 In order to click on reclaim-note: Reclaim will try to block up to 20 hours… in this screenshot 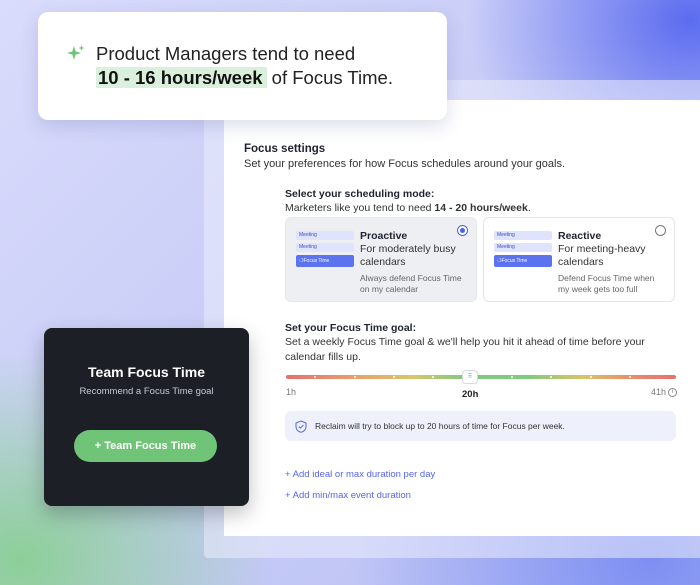, I will do `click(440, 426)`.